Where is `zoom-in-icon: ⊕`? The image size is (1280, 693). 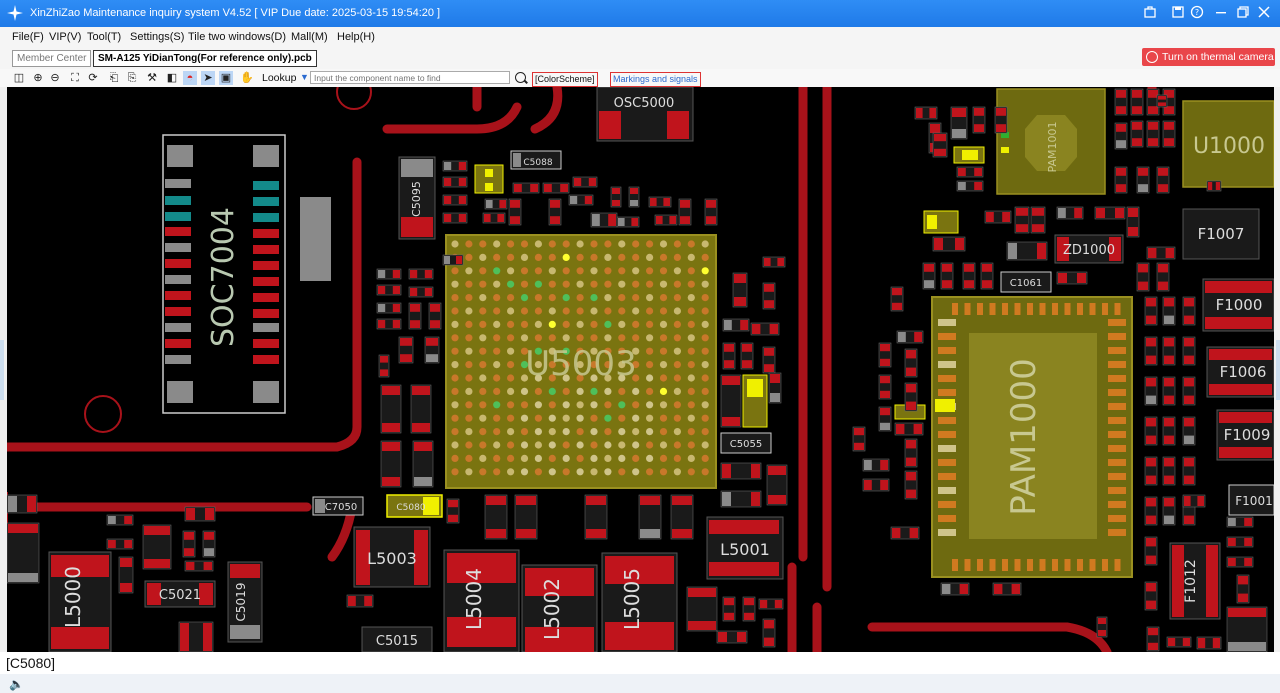 zoom-in-icon: ⊕ is located at coordinates (38, 78).